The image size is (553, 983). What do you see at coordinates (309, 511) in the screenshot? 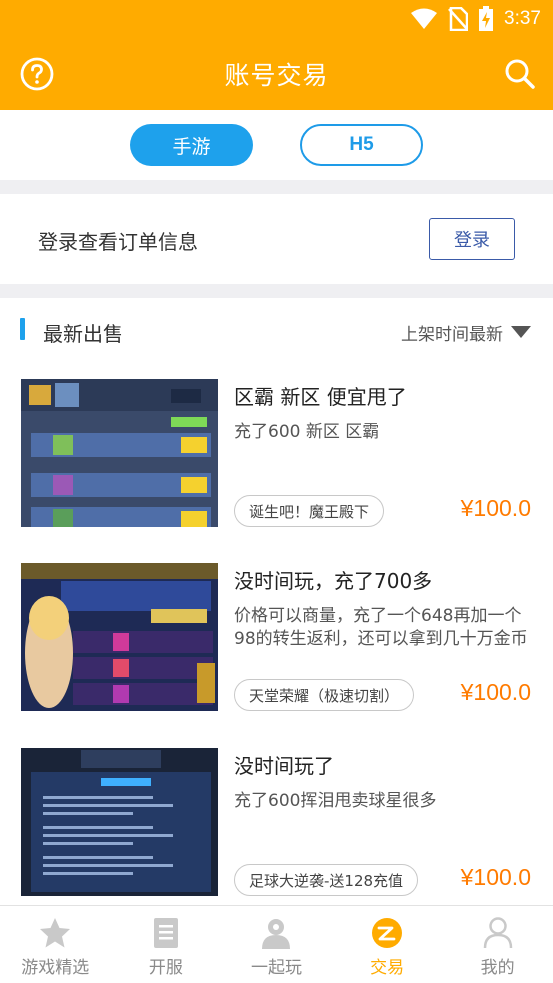
I see `game-tag: 诞生吧！魔王殿下` at bounding box center [309, 511].